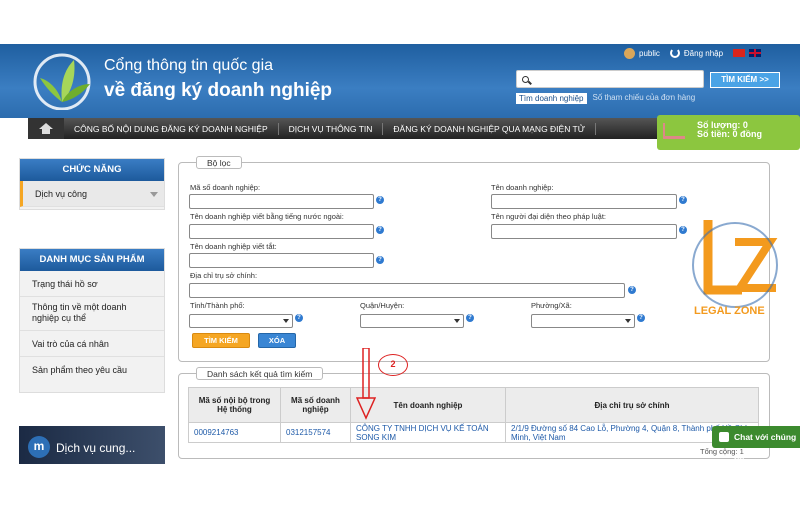  Describe the element at coordinates (224, 275) in the screenshot. I see `address-label: Địa chỉ trụ sở chính:` at that location.